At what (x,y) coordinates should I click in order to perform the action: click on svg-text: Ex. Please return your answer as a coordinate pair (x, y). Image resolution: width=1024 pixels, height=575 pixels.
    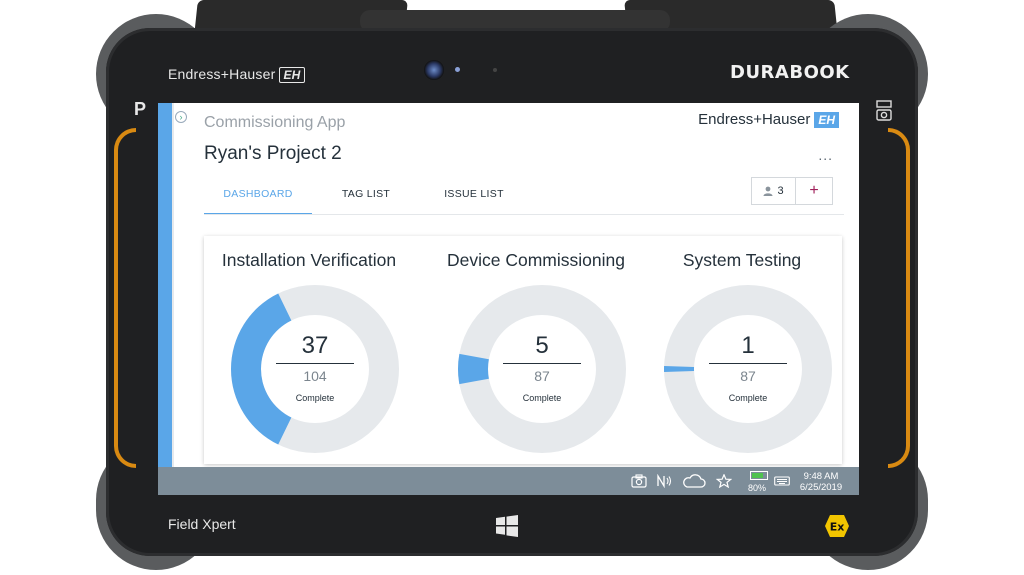
    Looking at the image, I should click on (837, 527).